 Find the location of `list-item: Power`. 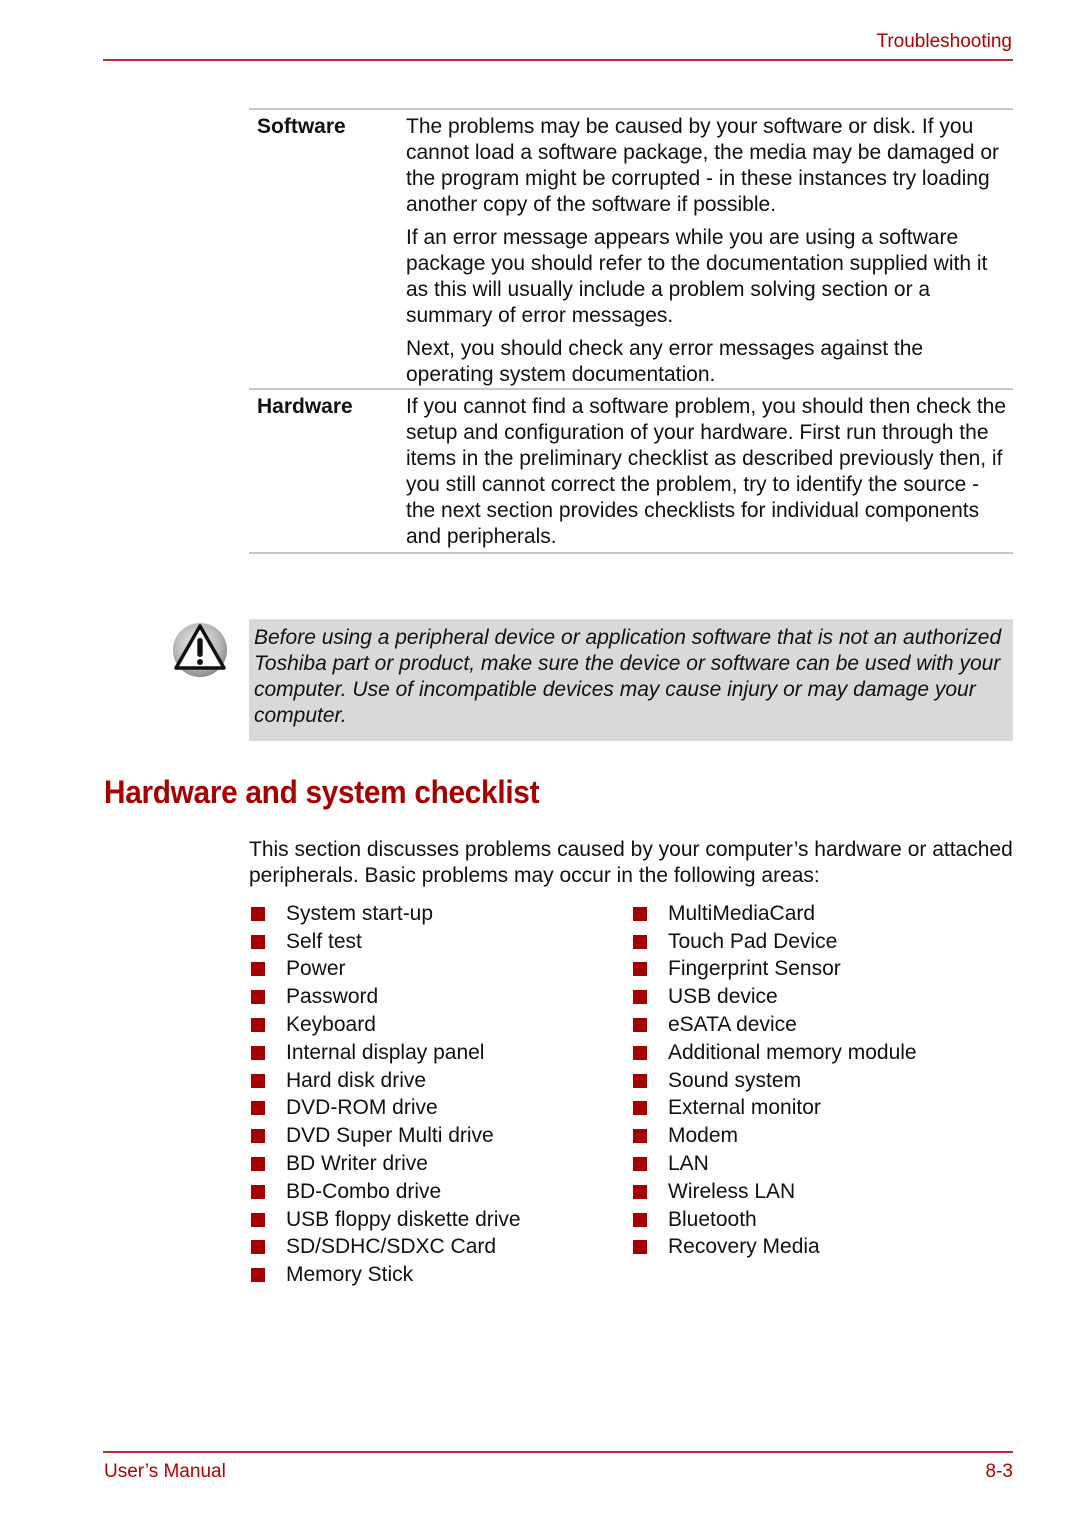

list-item: Power is located at coordinates (386, 970).